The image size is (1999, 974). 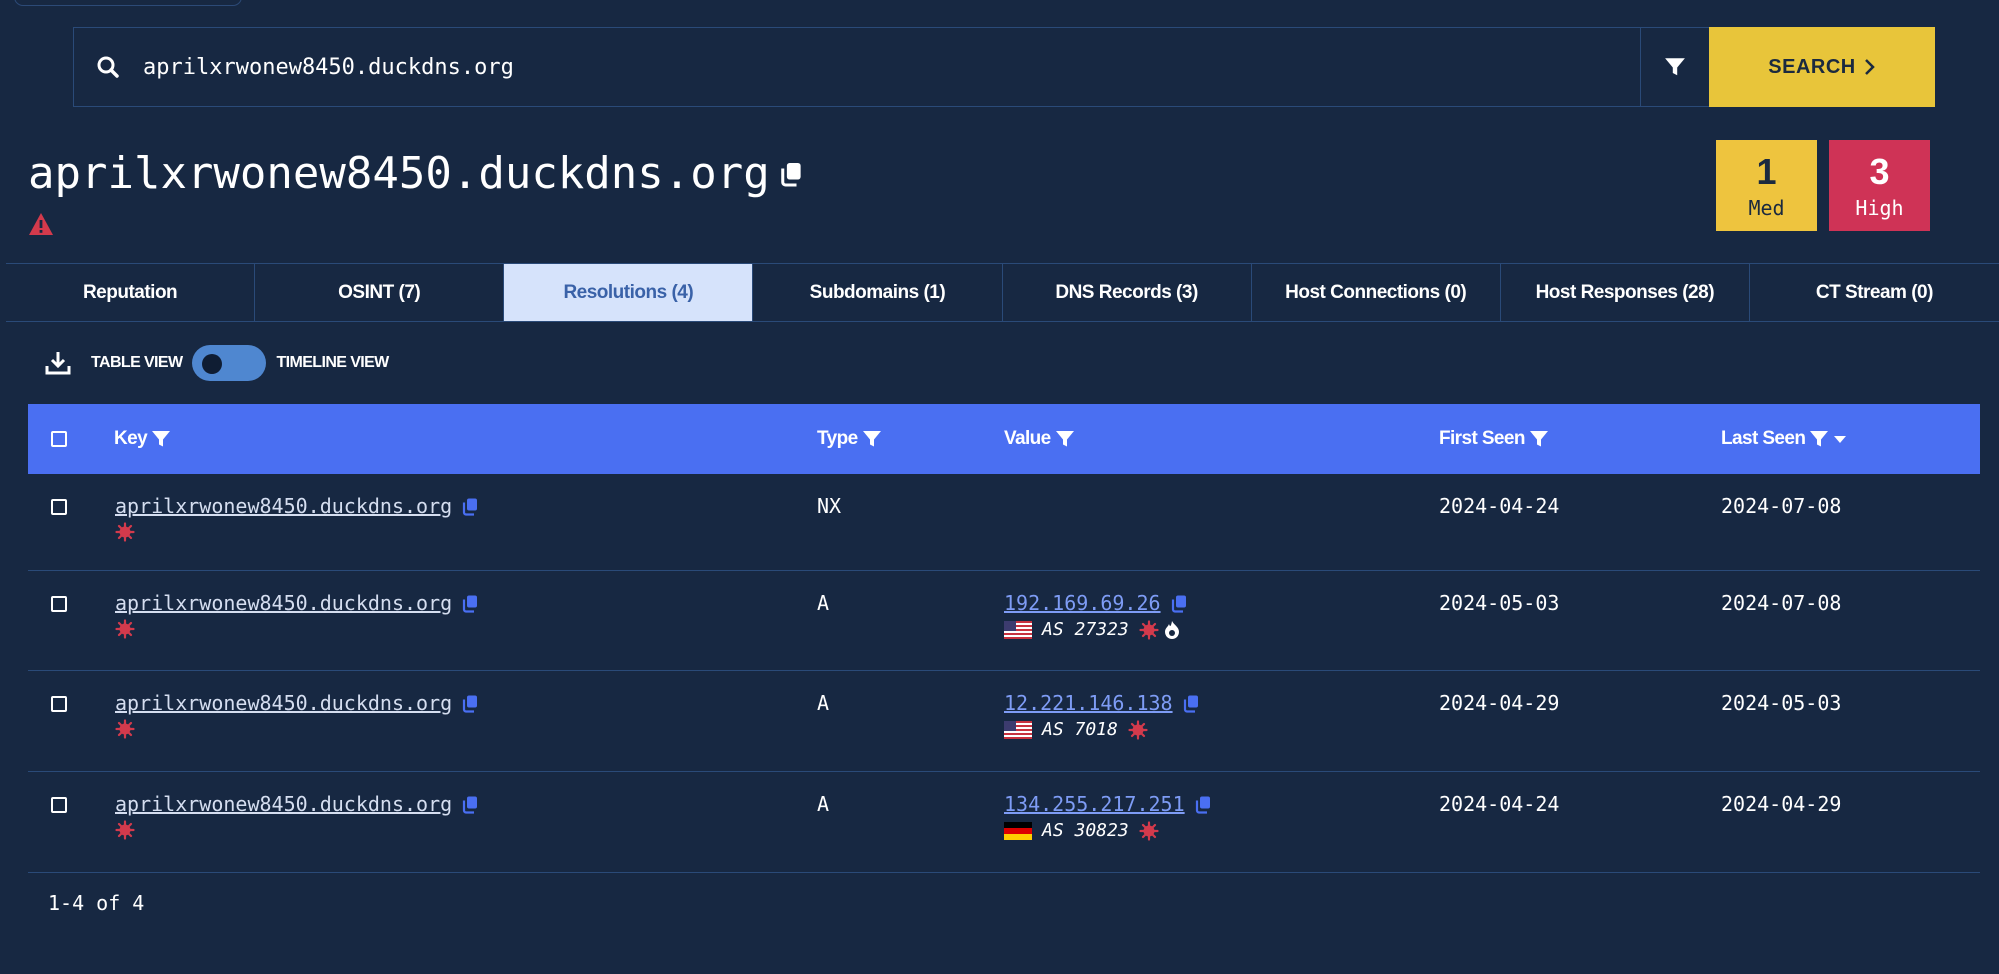 I want to click on download-icon, so click(x=58, y=363).